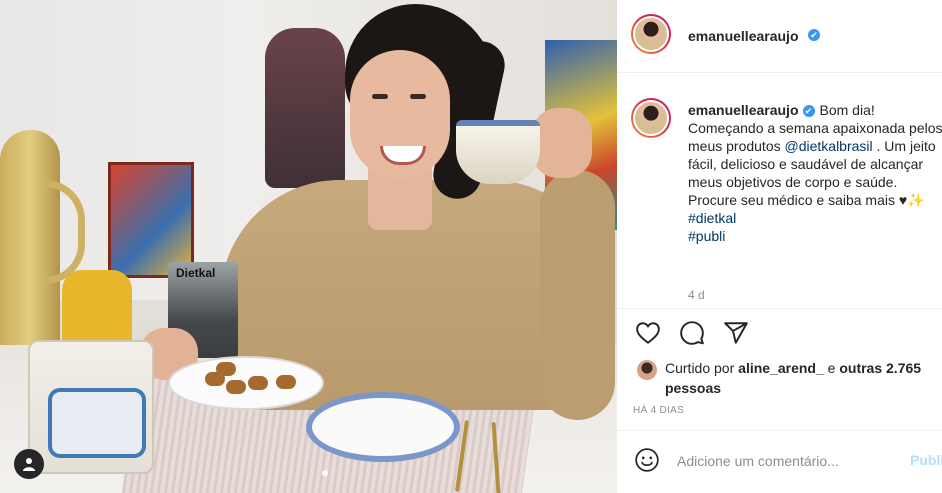 The width and height of the screenshot is (942, 493). Describe the element at coordinates (562, 143) in the screenshot. I see `person-hand-right` at that location.